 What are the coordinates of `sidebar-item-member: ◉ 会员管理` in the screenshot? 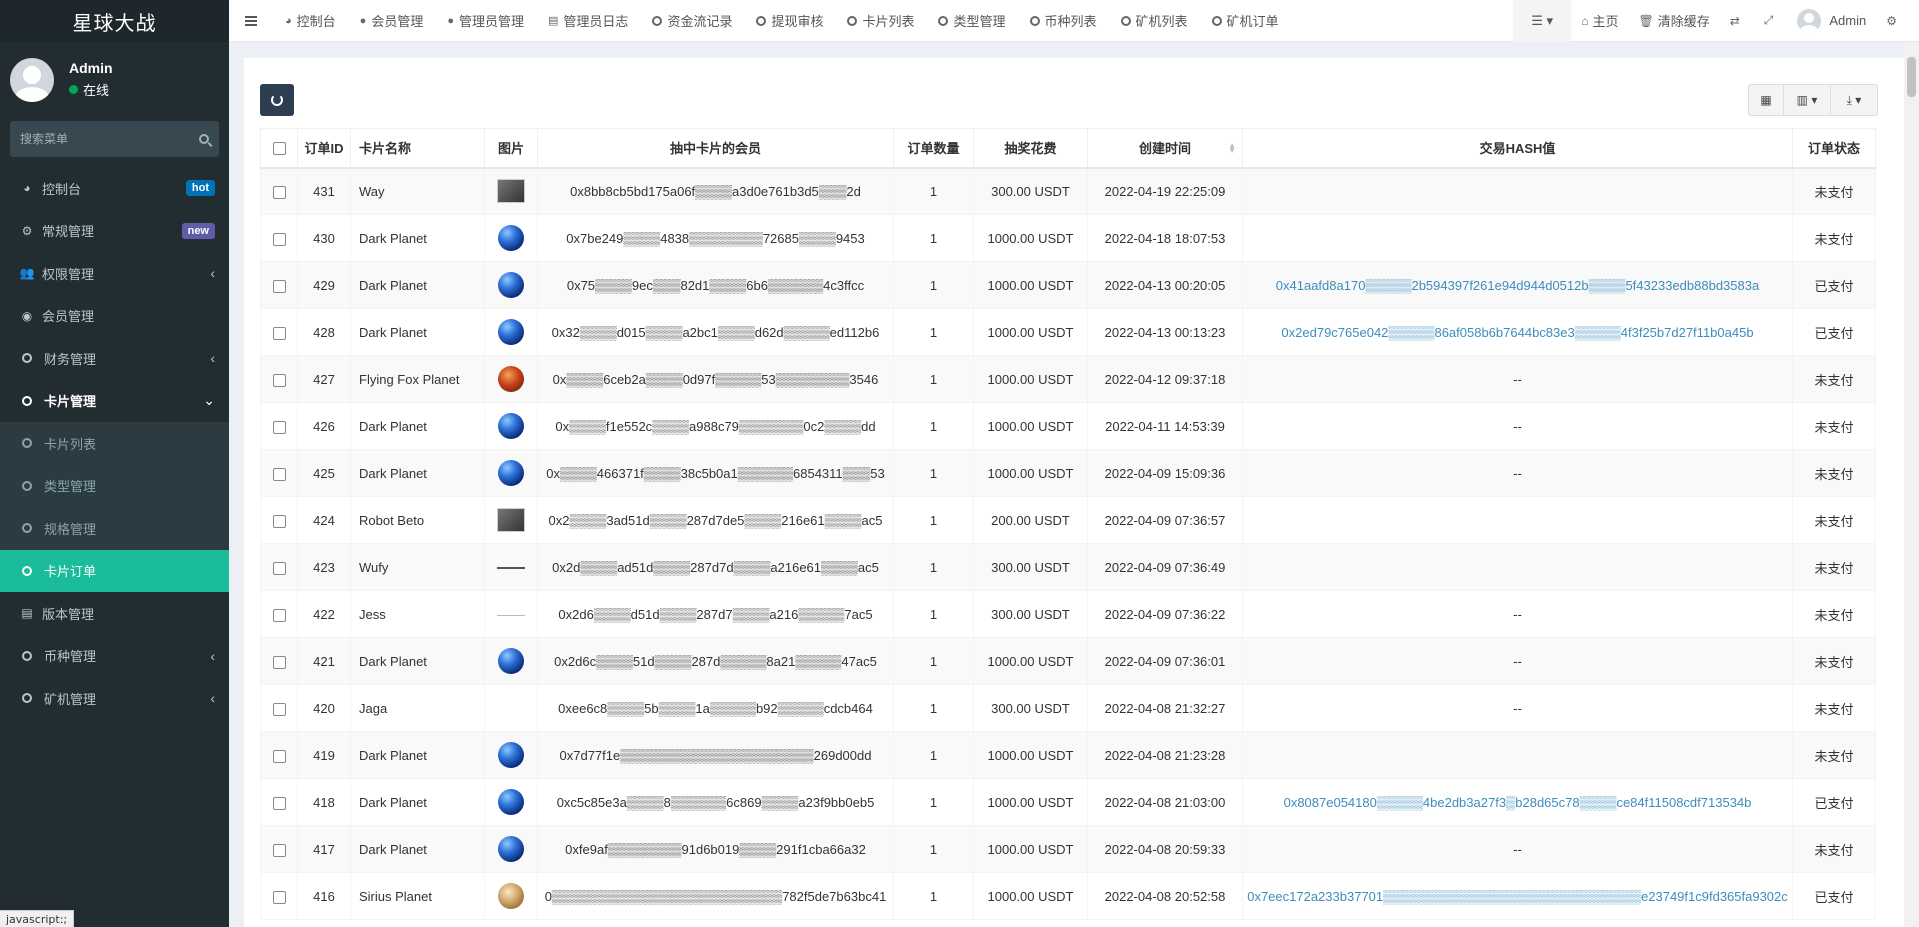 It's located at (114, 316).